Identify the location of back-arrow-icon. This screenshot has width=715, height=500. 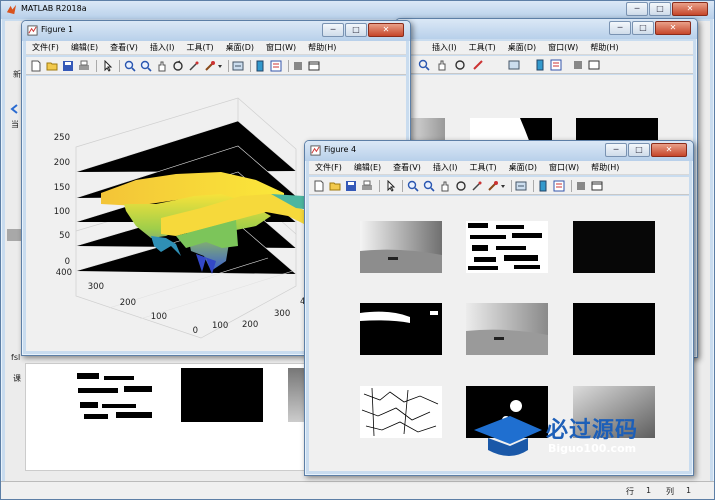
(15, 109).